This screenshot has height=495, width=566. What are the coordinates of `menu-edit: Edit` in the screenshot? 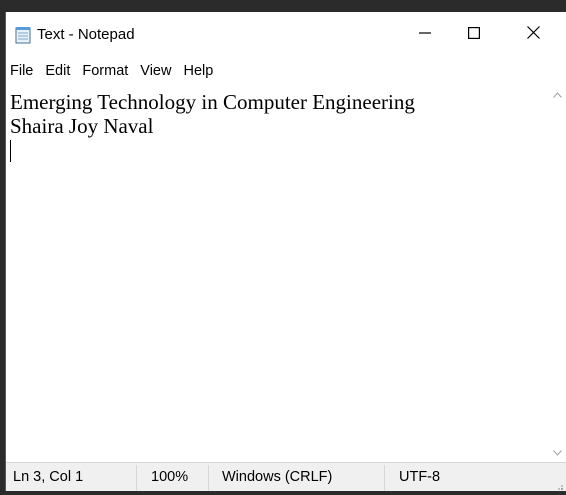 It's located at (57, 71).